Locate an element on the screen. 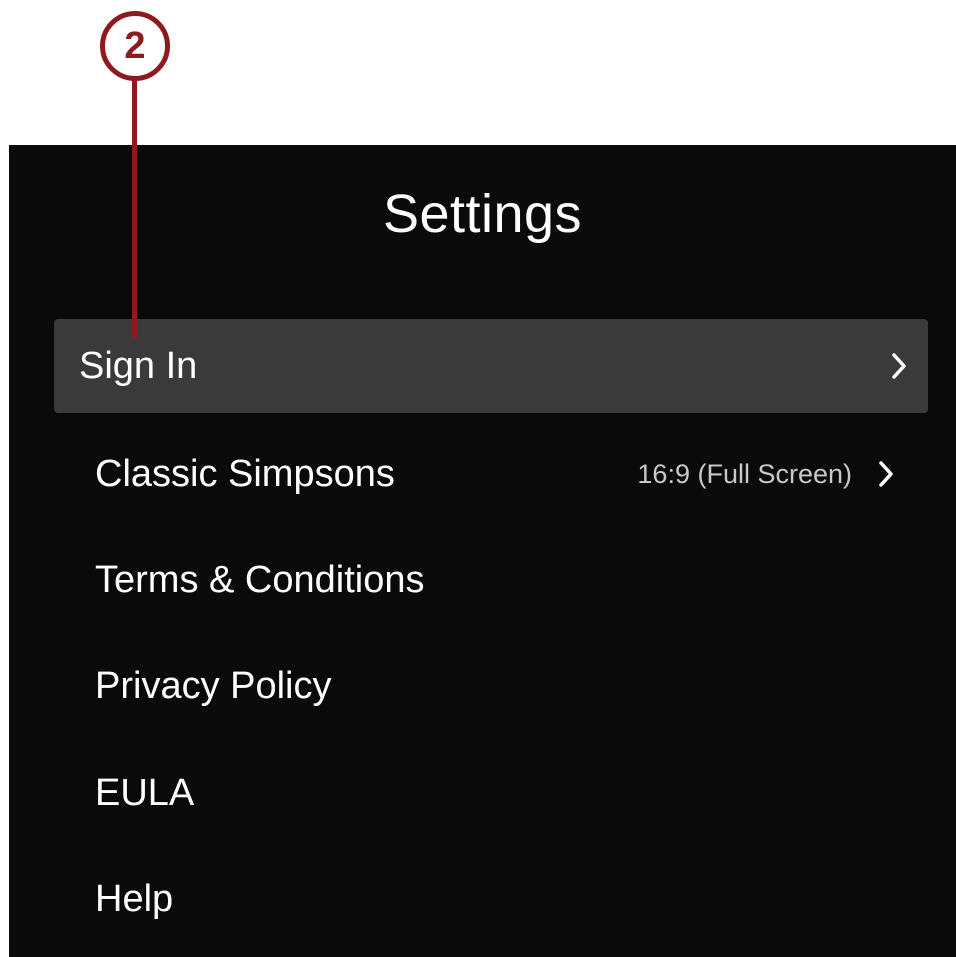 This screenshot has width=956, height=957. menu-item-label: Classic Simpsons is located at coordinates (245, 474).